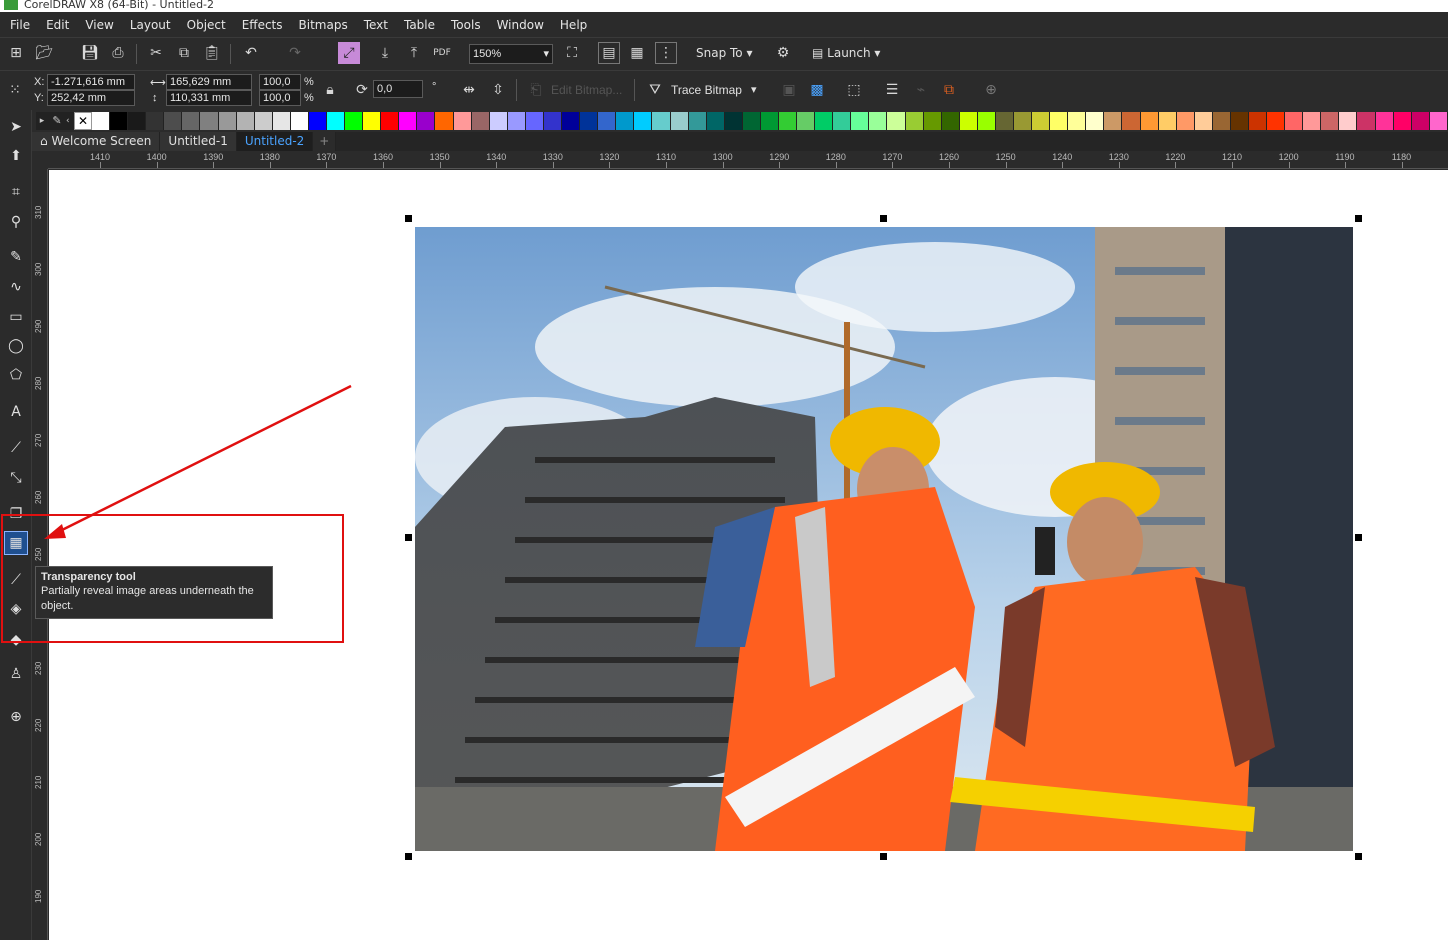  I want to click on annotation-overlay, so click(198, 461).